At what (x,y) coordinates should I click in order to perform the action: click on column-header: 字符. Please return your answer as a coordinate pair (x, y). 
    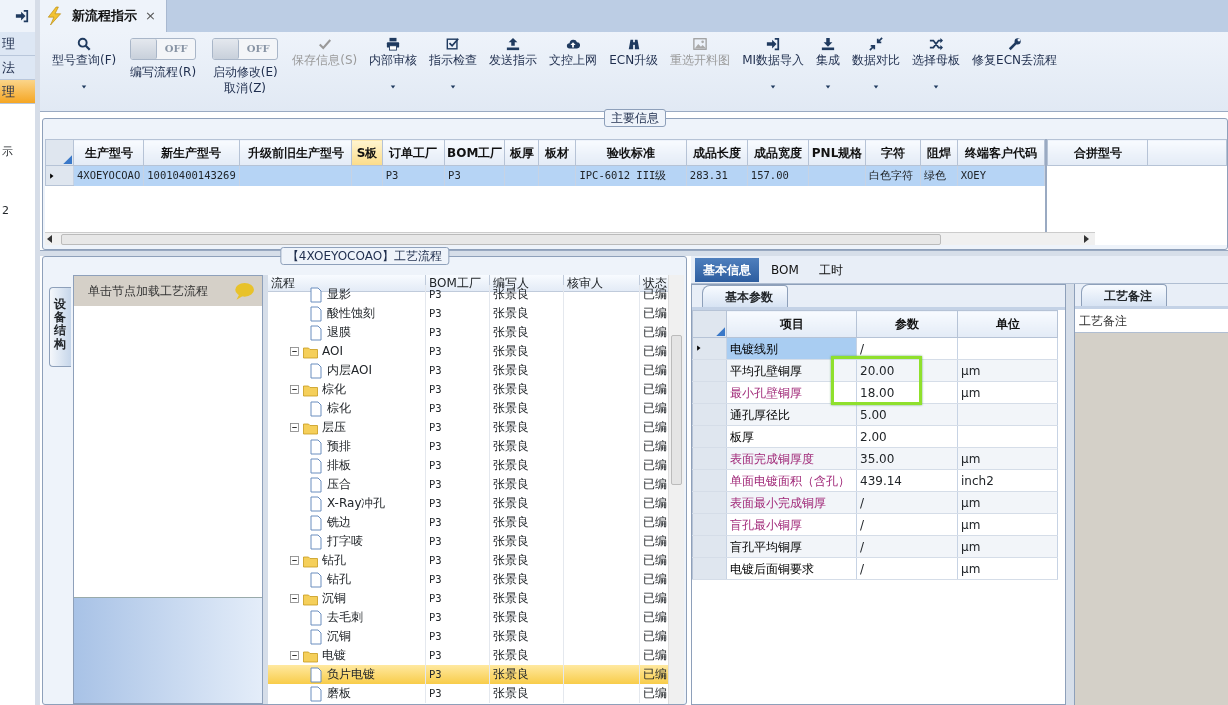
    Looking at the image, I should click on (893, 152).